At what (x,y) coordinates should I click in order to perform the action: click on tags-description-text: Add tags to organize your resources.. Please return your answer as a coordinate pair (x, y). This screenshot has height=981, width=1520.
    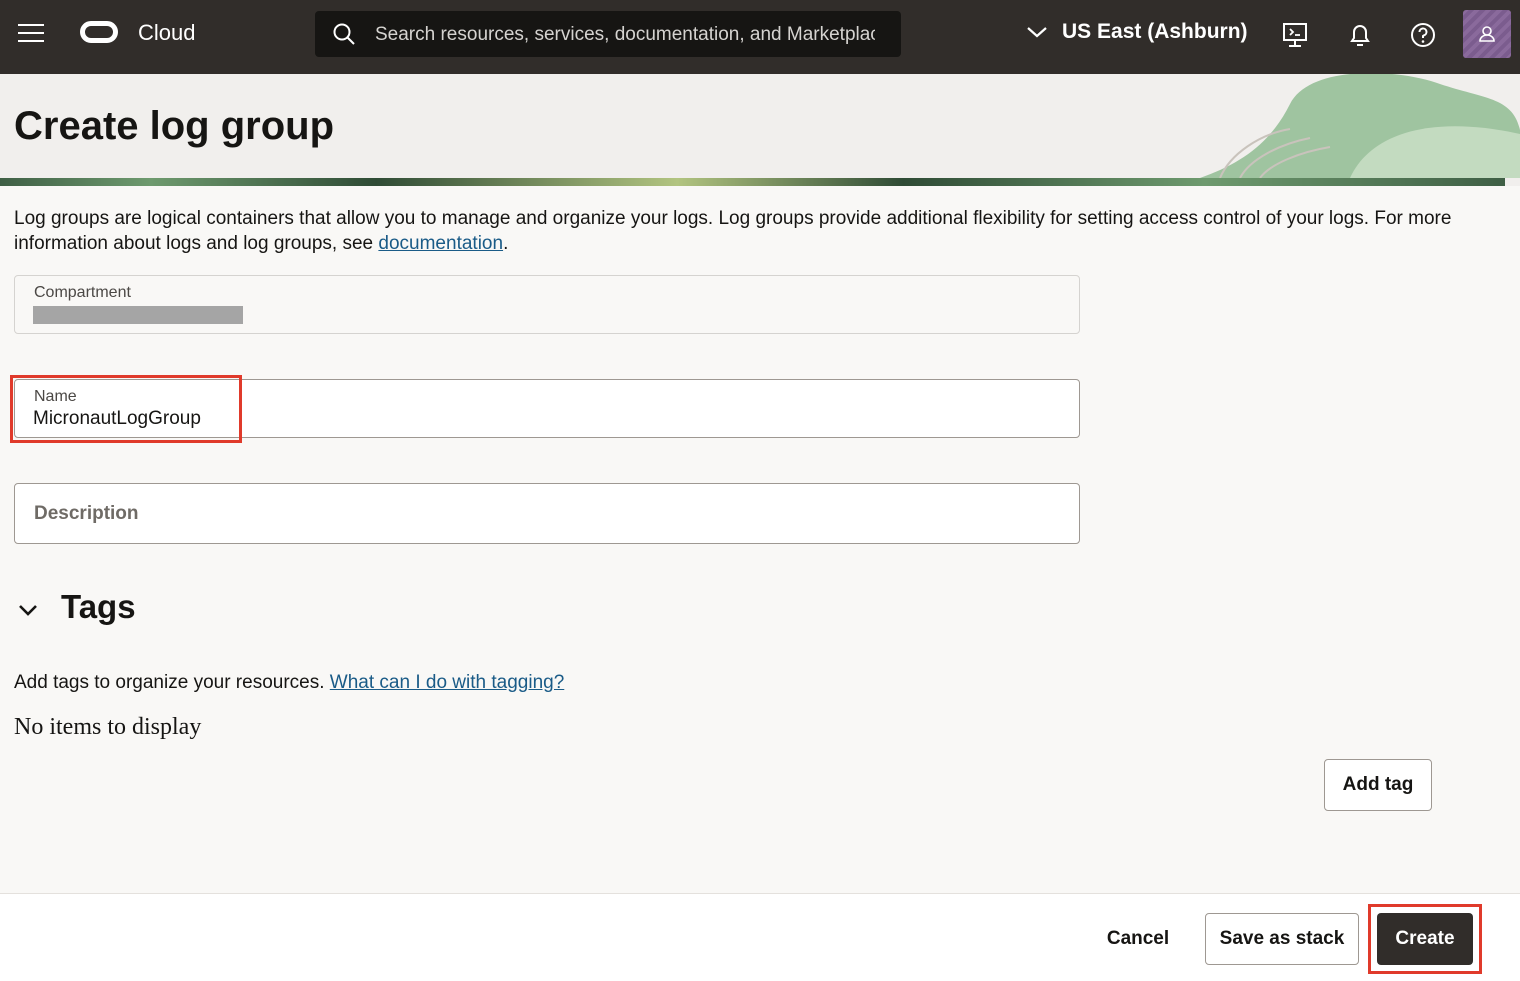
    Looking at the image, I should click on (172, 682).